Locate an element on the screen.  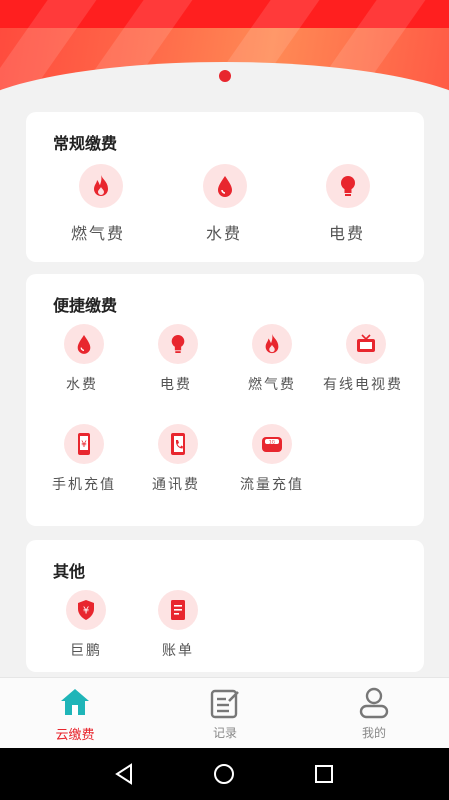
bottom-tab-bar: 云缴费 记录 我的 is located at coordinates (224, 713).